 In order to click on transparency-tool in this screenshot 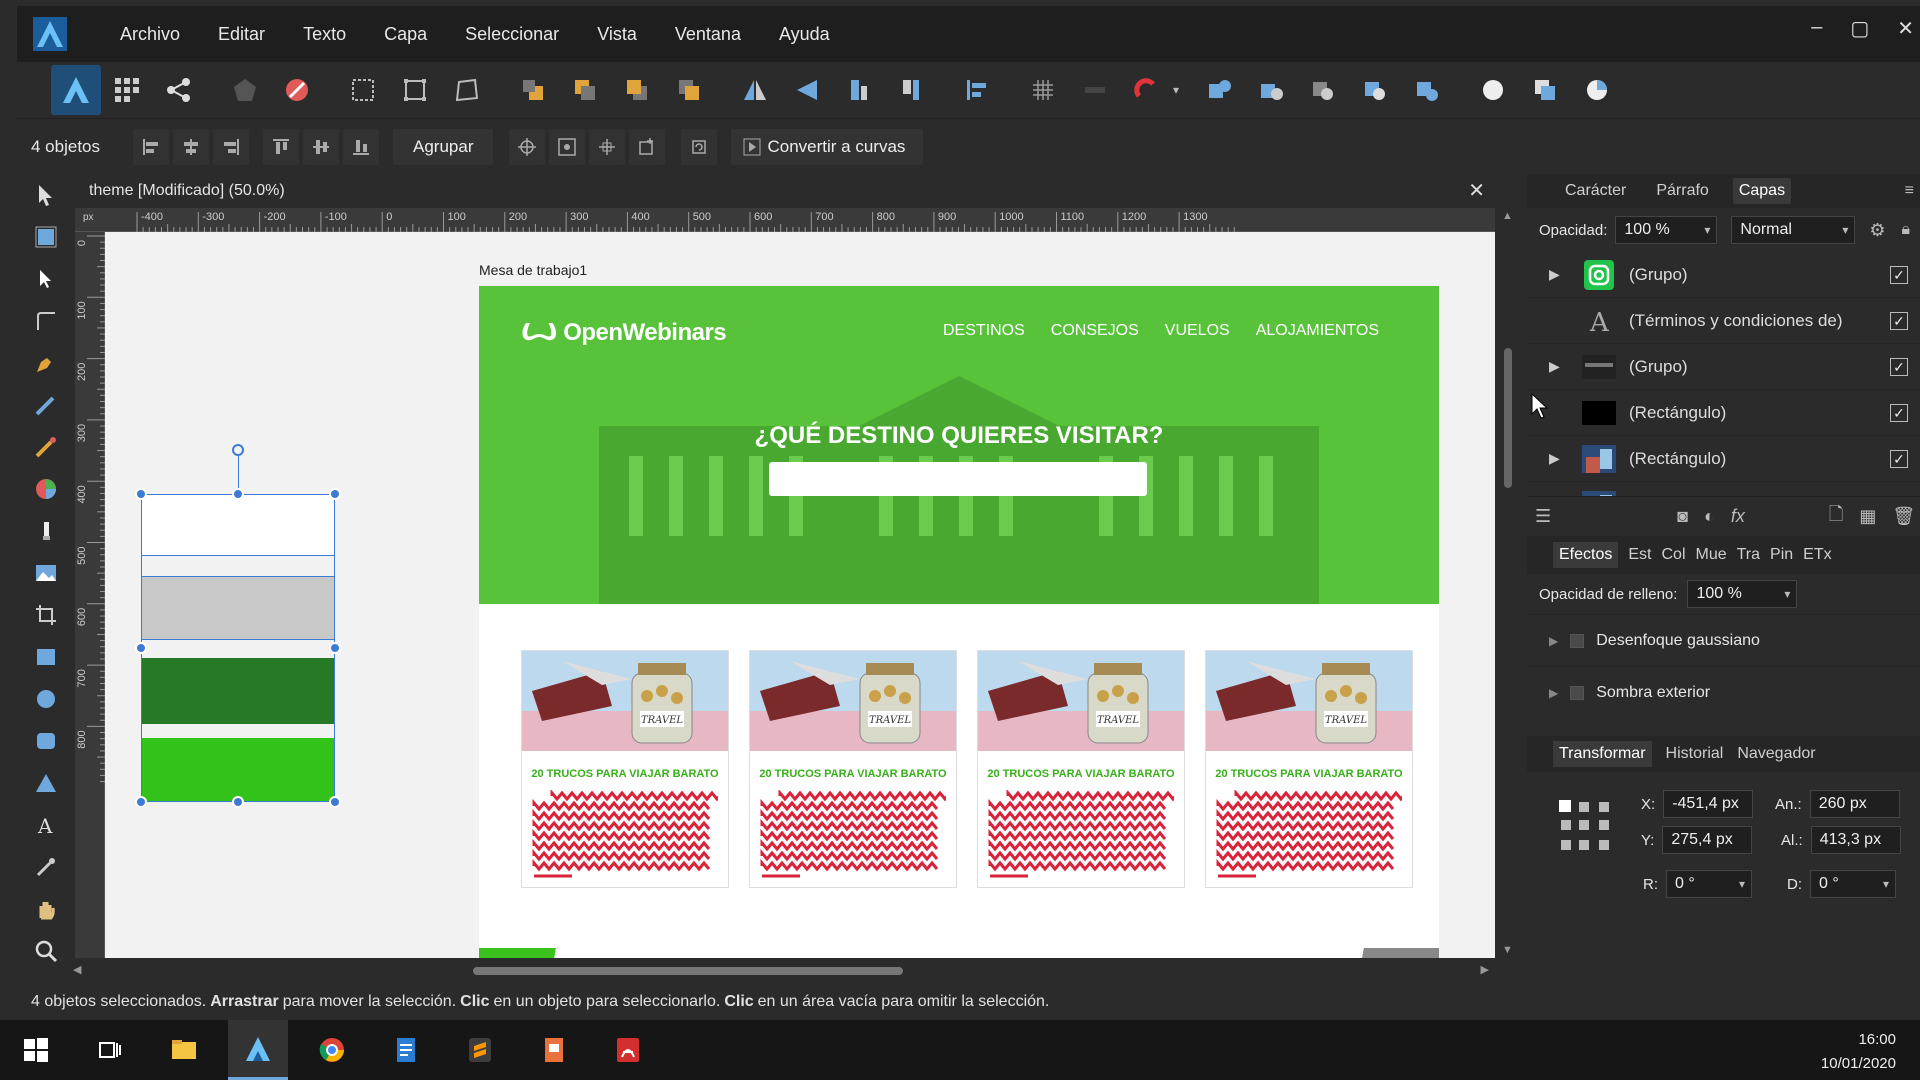, I will do `click(46, 531)`.